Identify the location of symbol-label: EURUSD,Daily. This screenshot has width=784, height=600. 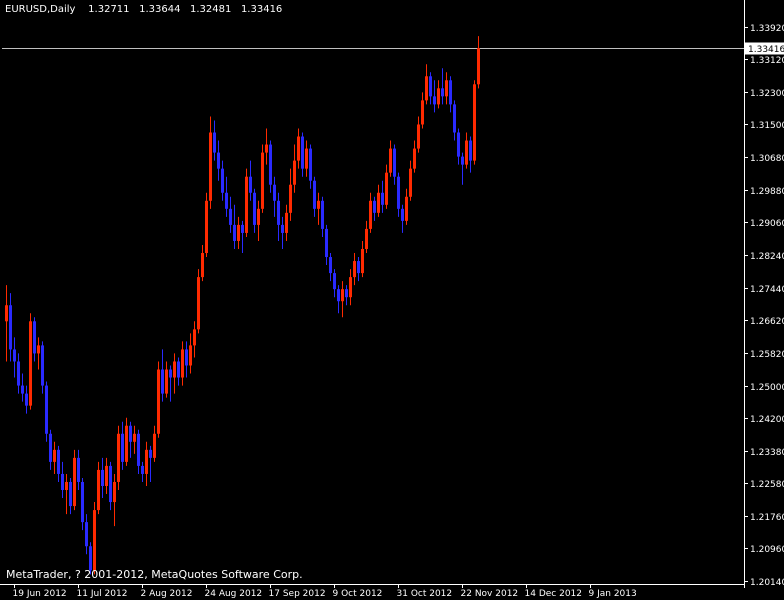
(40, 9).